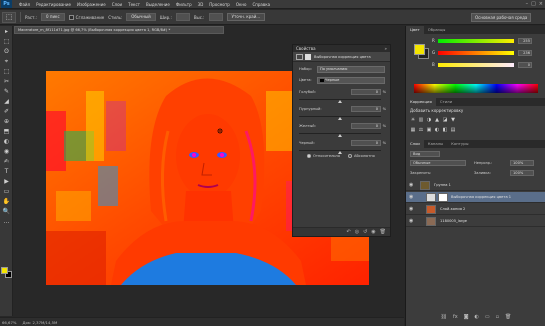 This screenshot has height=326, width=545. I want to click on layer-row: ◉ Слой-копия 2, so click(475, 209).